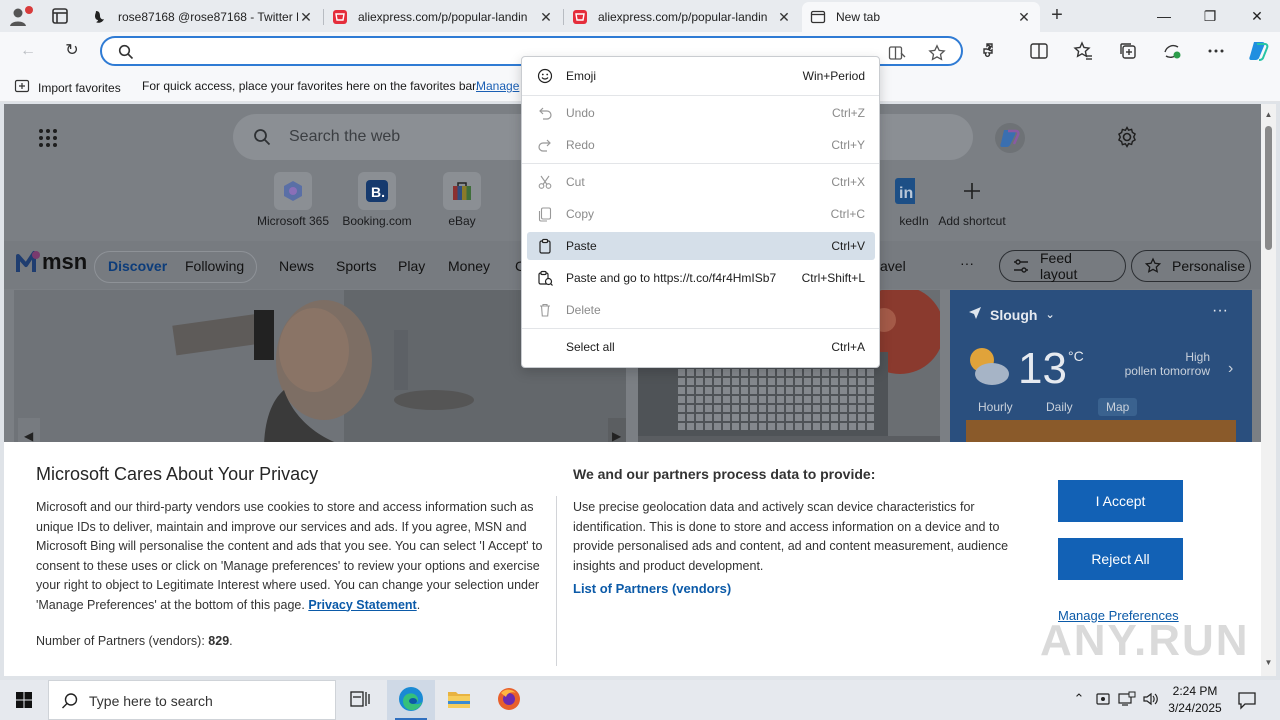 The height and width of the screenshot is (720, 1280). I want to click on tab-money: Money, so click(469, 266).